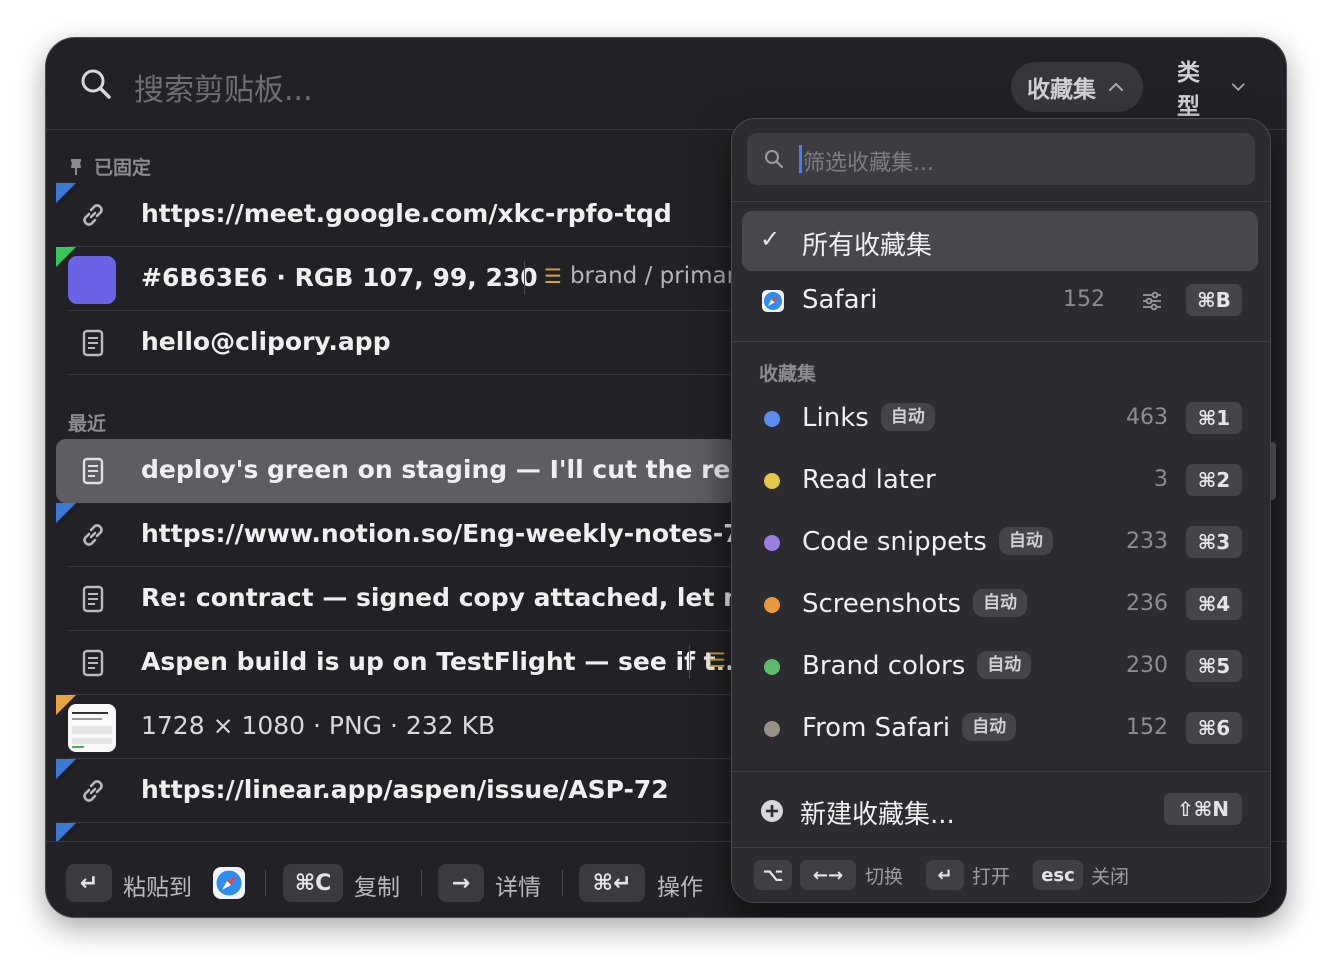 This screenshot has height=972, width=1332. Describe the element at coordinates (89, 883) in the screenshot. I see `paste-key: ↵` at that location.